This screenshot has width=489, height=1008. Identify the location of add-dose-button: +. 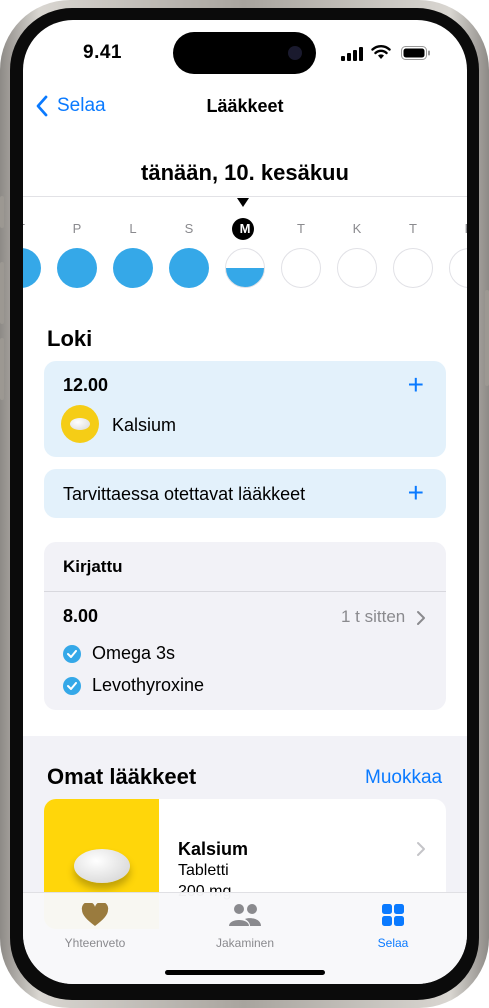
(416, 385).